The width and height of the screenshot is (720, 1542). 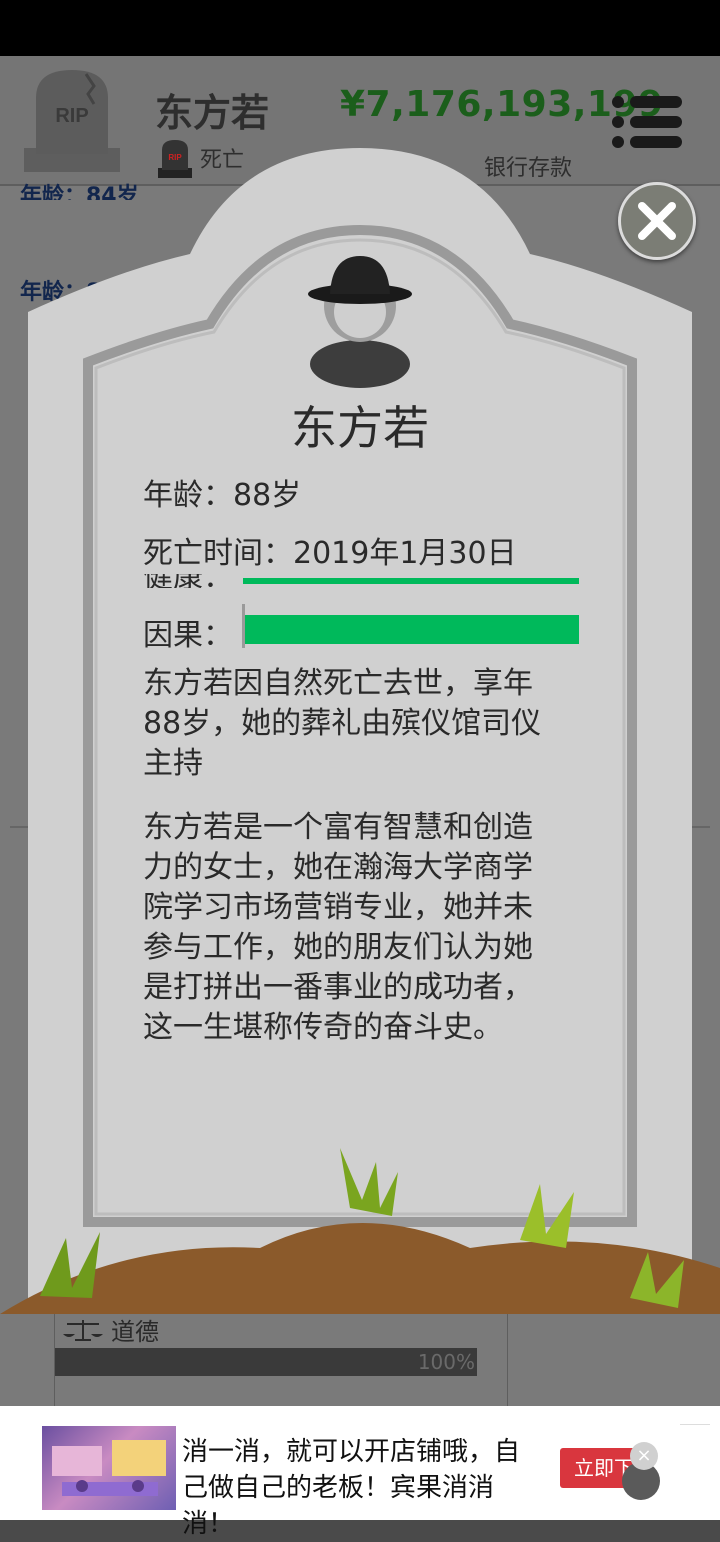 I want to click on close-button, so click(x=657, y=221).